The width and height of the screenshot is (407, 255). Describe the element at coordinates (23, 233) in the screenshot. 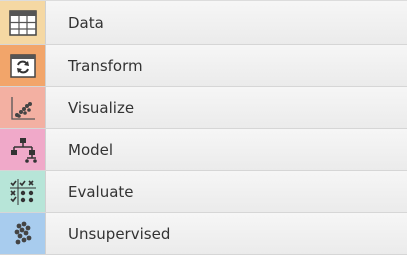

I see `cluster-dots-icon` at that location.